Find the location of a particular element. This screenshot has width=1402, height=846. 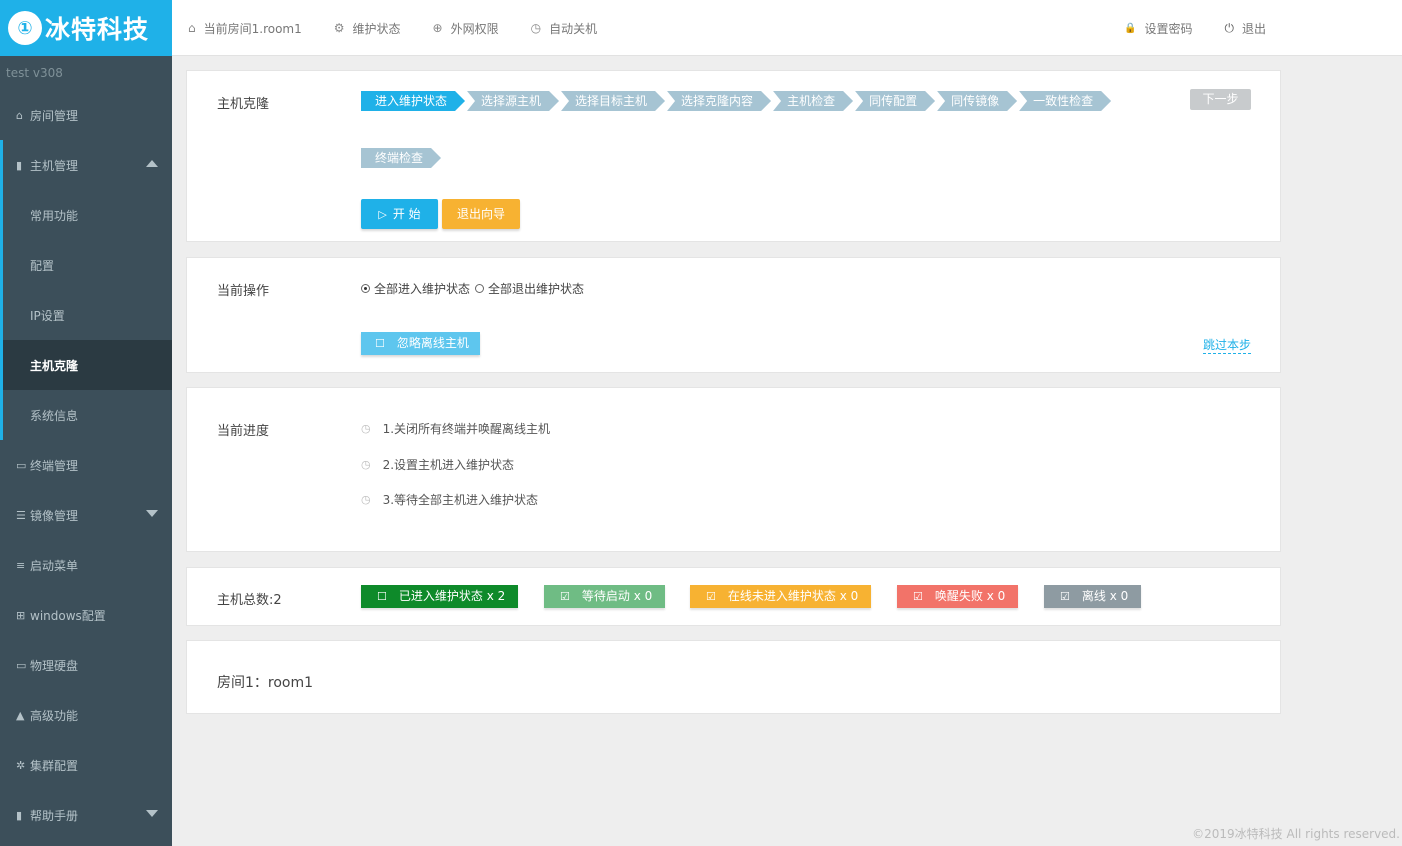

radio-exit-all: 全部退出维护状态 is located at coordinates (529, 288).